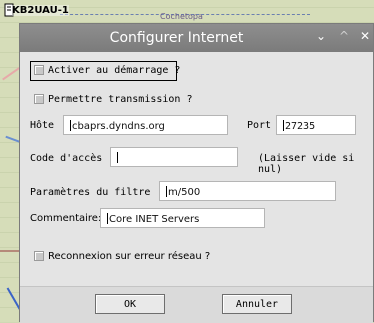 This screenshot has height=323, width=374. What do you see at coordinates (247, 191) in the screenshot?
I see `filter-params-input: m/500` at bounding box center [247, 191].